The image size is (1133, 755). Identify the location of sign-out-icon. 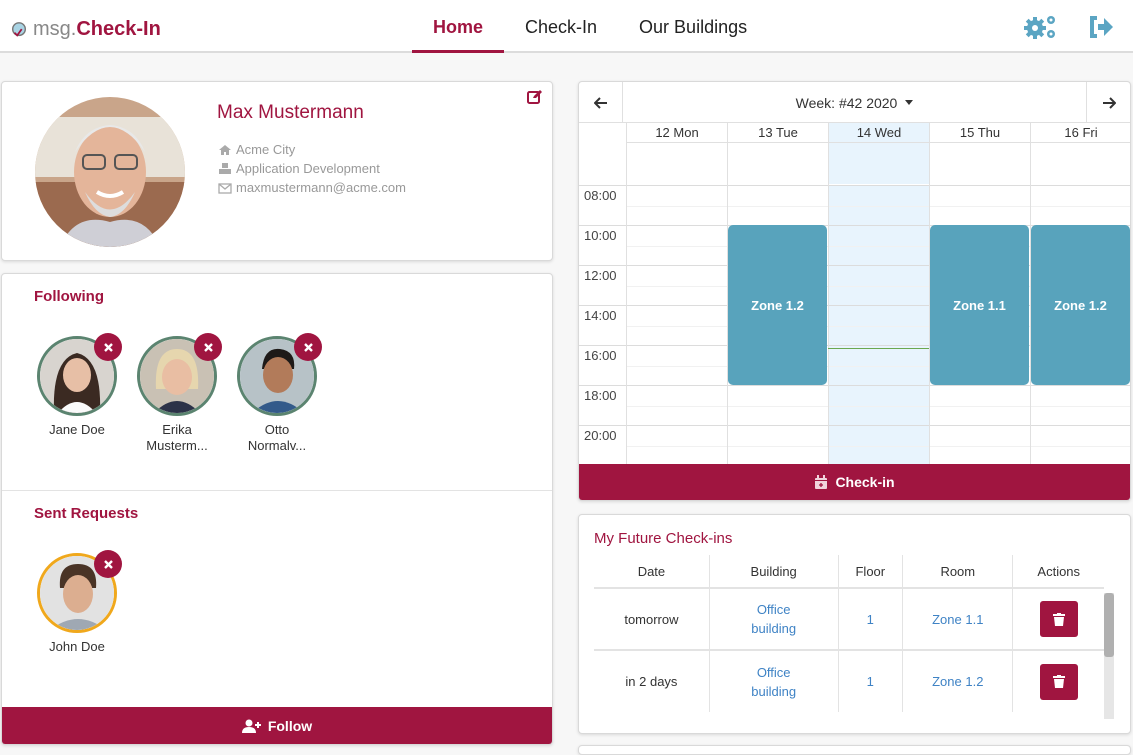
(1101, 27).